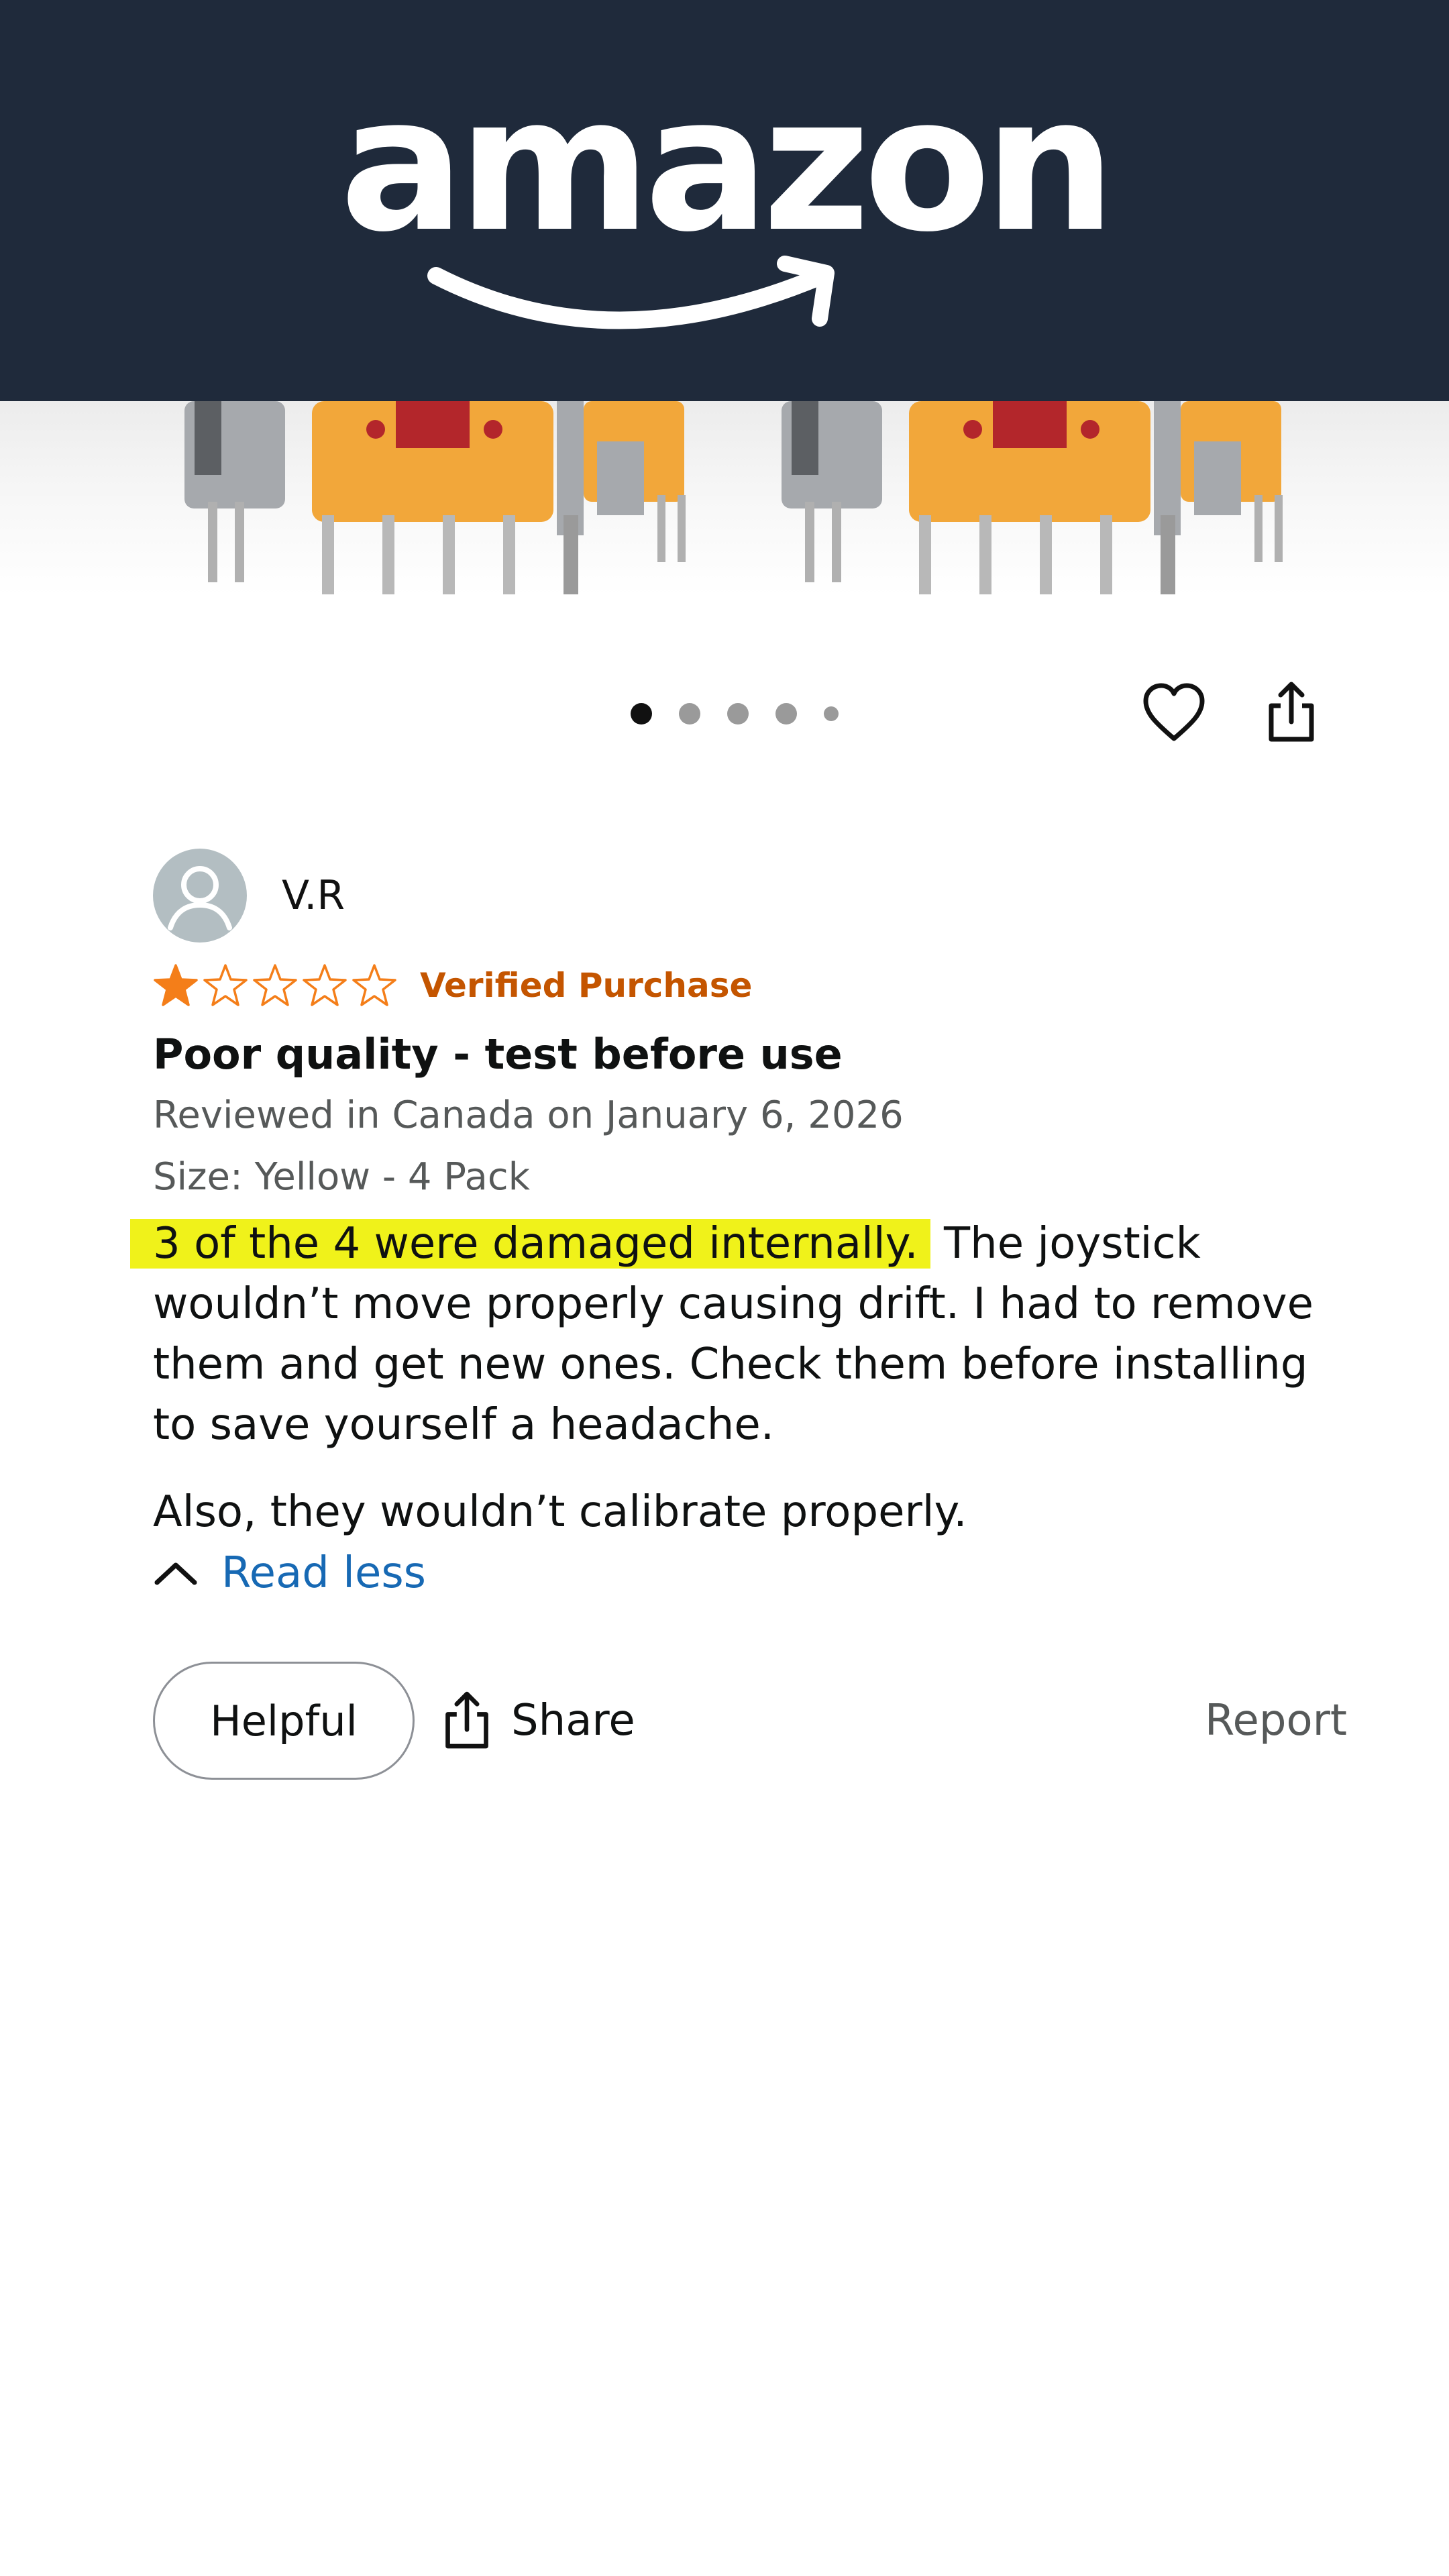  I want to click on avatar, so click(200, 896).